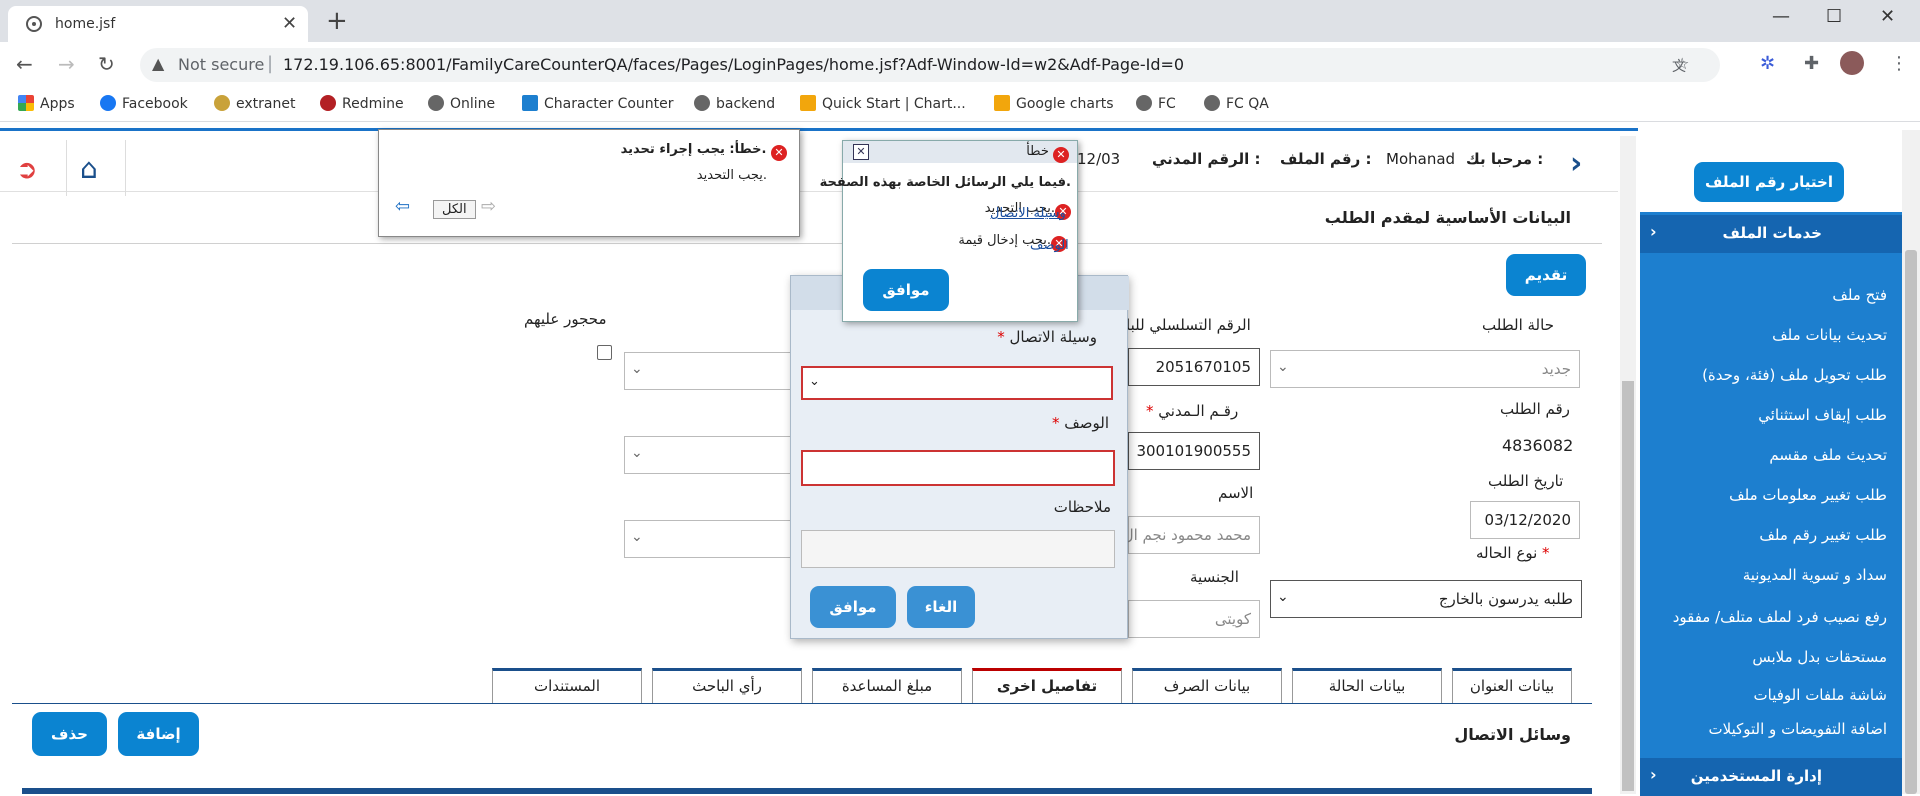 The height and width of the screenshot is (796, 1920). I want to click on bookmark-online: Online, so click(461, 103).